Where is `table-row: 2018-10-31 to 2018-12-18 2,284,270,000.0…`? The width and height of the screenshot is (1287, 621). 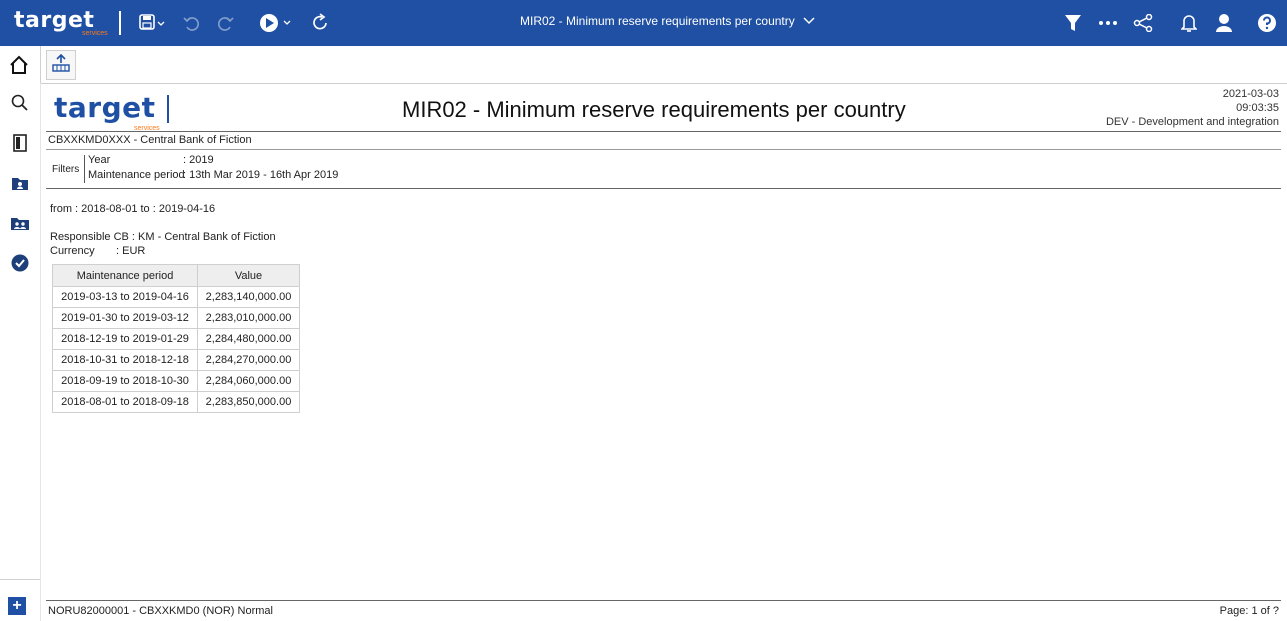
table-row: 2018-10-31 to 2018-12-18 2,284,270,000.0… is located at coordinates (176, 360).